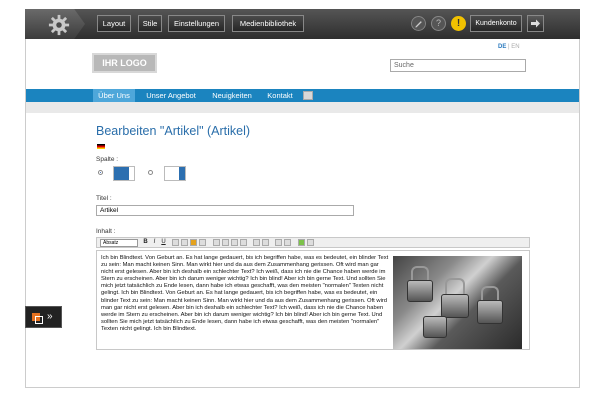 Image resolution: width=600 pixels, height=400 pixels. Describe the element at coordinates (184, 242) in the screenshot. I see `align-center-icon` at that location.